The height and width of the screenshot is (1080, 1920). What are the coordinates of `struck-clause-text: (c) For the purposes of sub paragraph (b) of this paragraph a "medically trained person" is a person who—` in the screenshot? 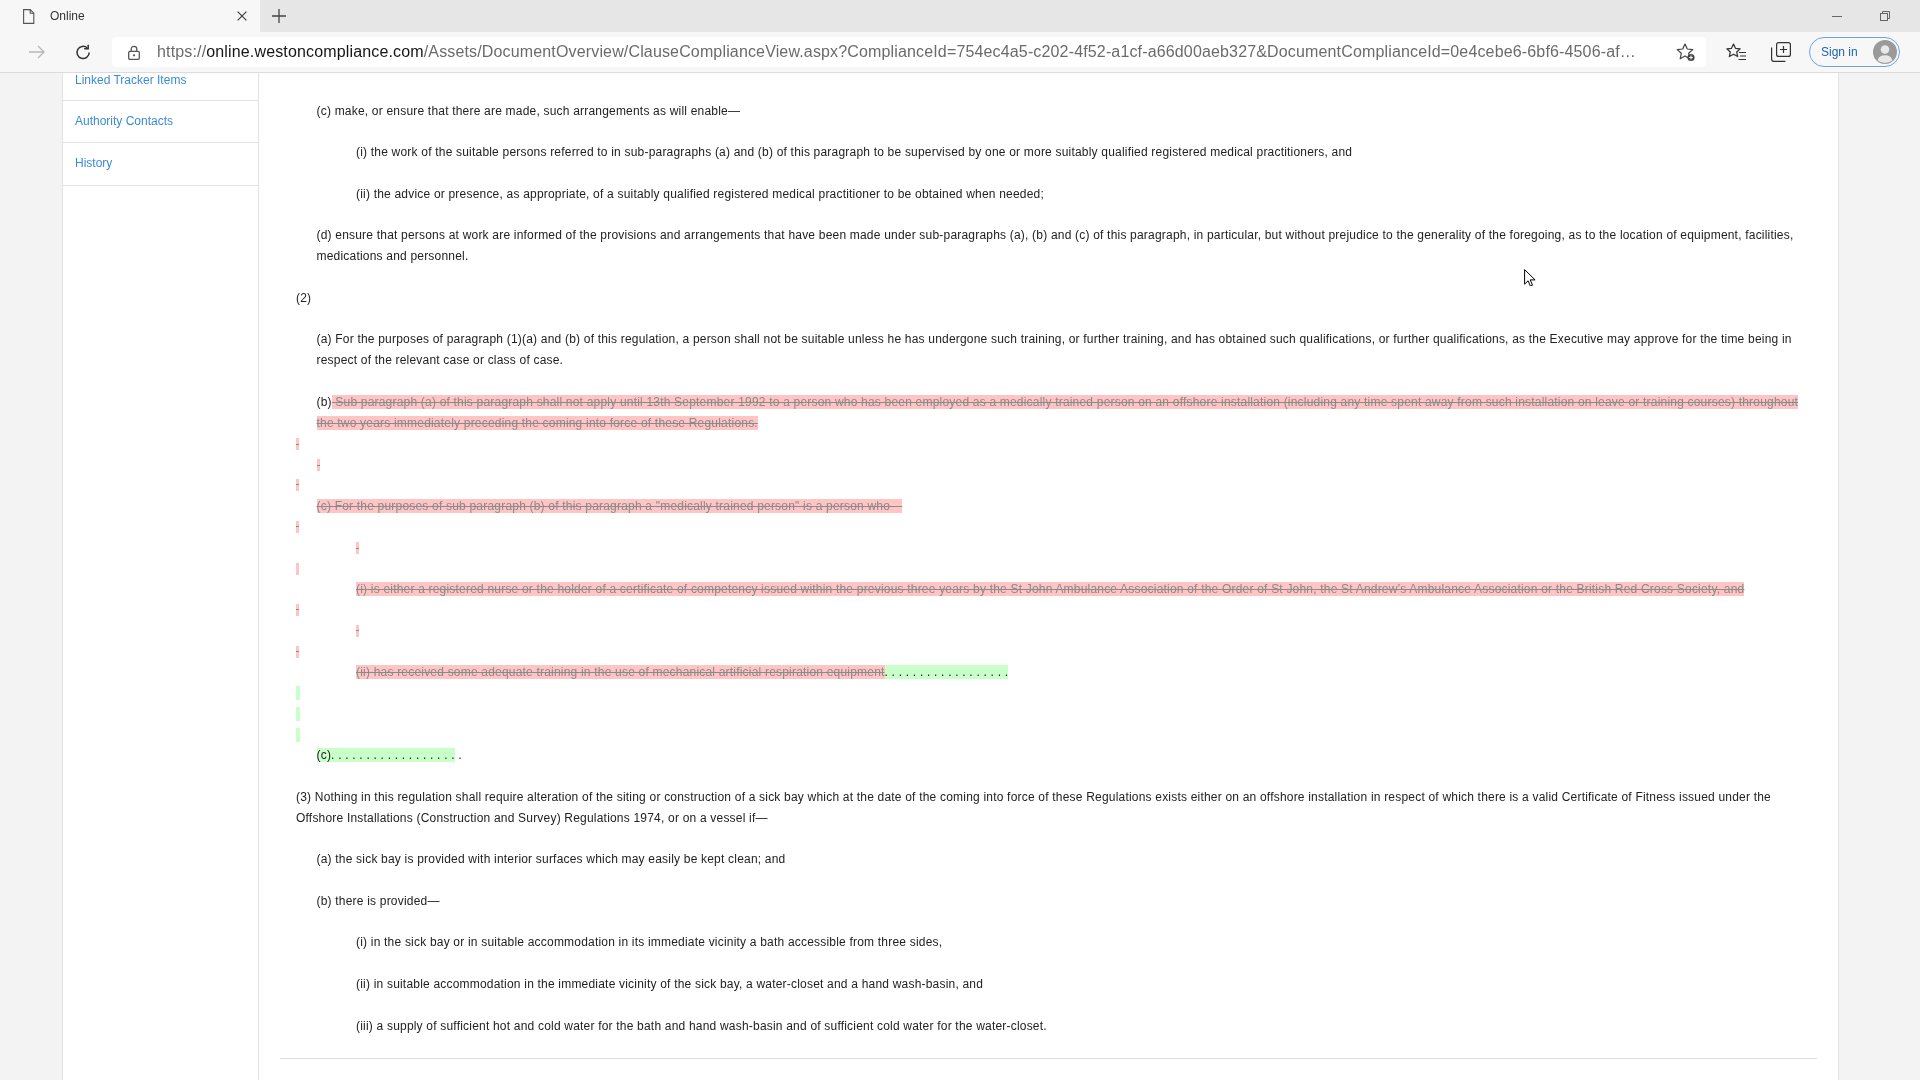 It's located at (610, 506).